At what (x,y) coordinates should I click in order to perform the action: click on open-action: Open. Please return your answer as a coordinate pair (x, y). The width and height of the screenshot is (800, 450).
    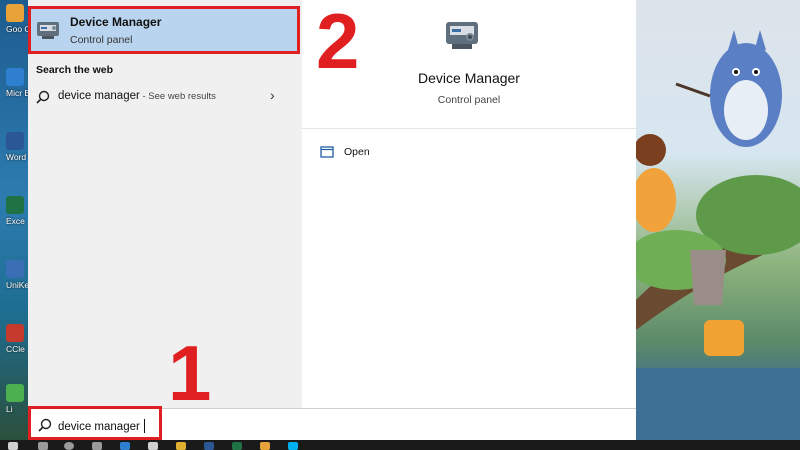
    Looking at the image, I should click on (380, 153).